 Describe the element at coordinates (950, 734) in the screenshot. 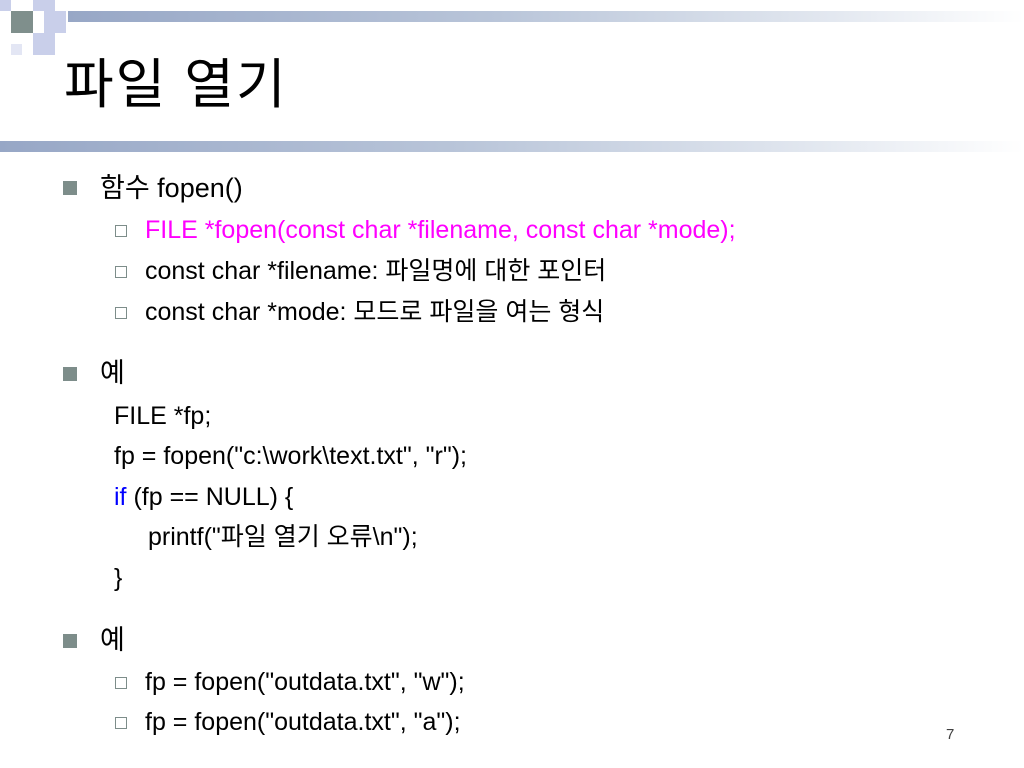

I see `page-number: 7` at that location.